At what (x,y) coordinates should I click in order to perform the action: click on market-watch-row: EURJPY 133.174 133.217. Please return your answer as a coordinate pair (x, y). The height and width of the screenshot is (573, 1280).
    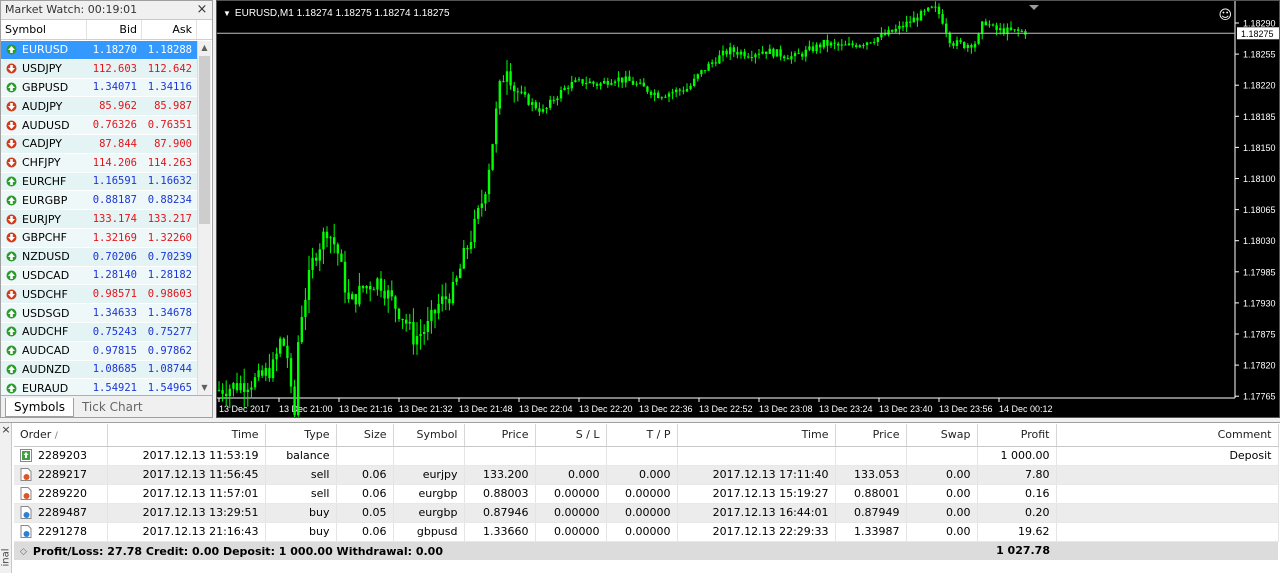
    Looking at the image, I should click on (99, 219).